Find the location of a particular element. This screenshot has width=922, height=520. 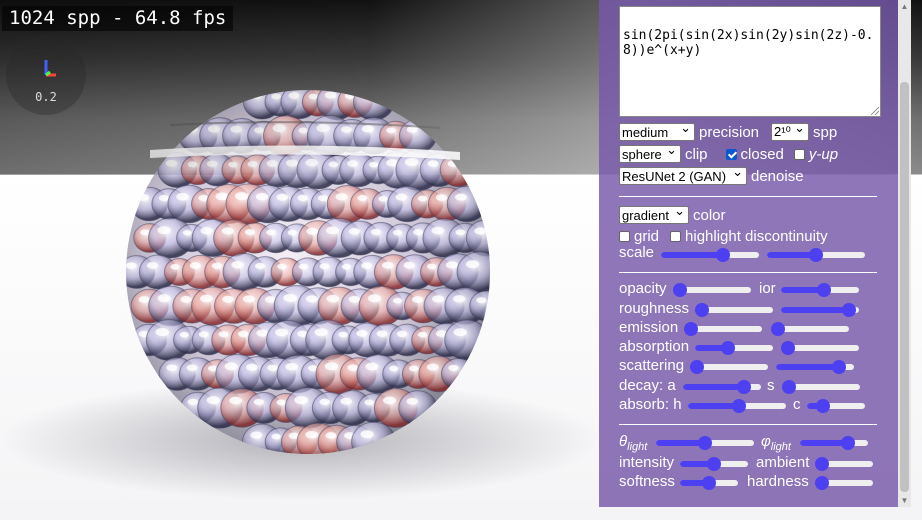

denoise-label: denoise is located at coordinates (777, 176).